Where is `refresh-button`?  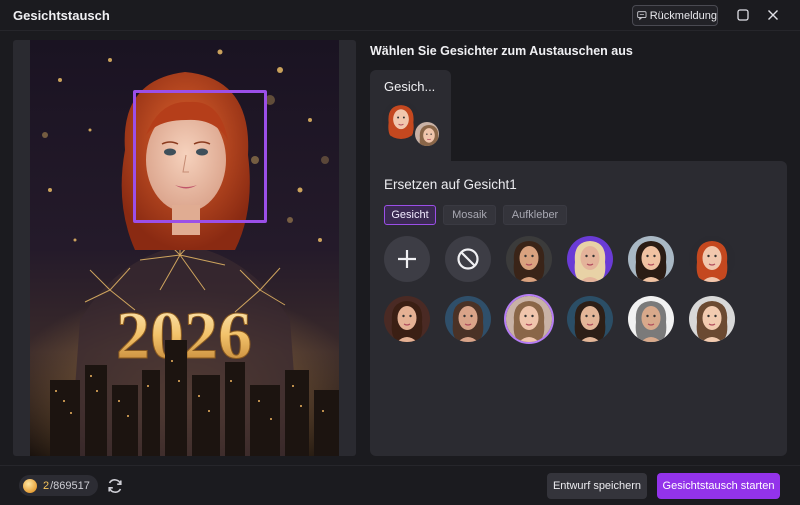
refresh-button is located at coordinates (115, 486).